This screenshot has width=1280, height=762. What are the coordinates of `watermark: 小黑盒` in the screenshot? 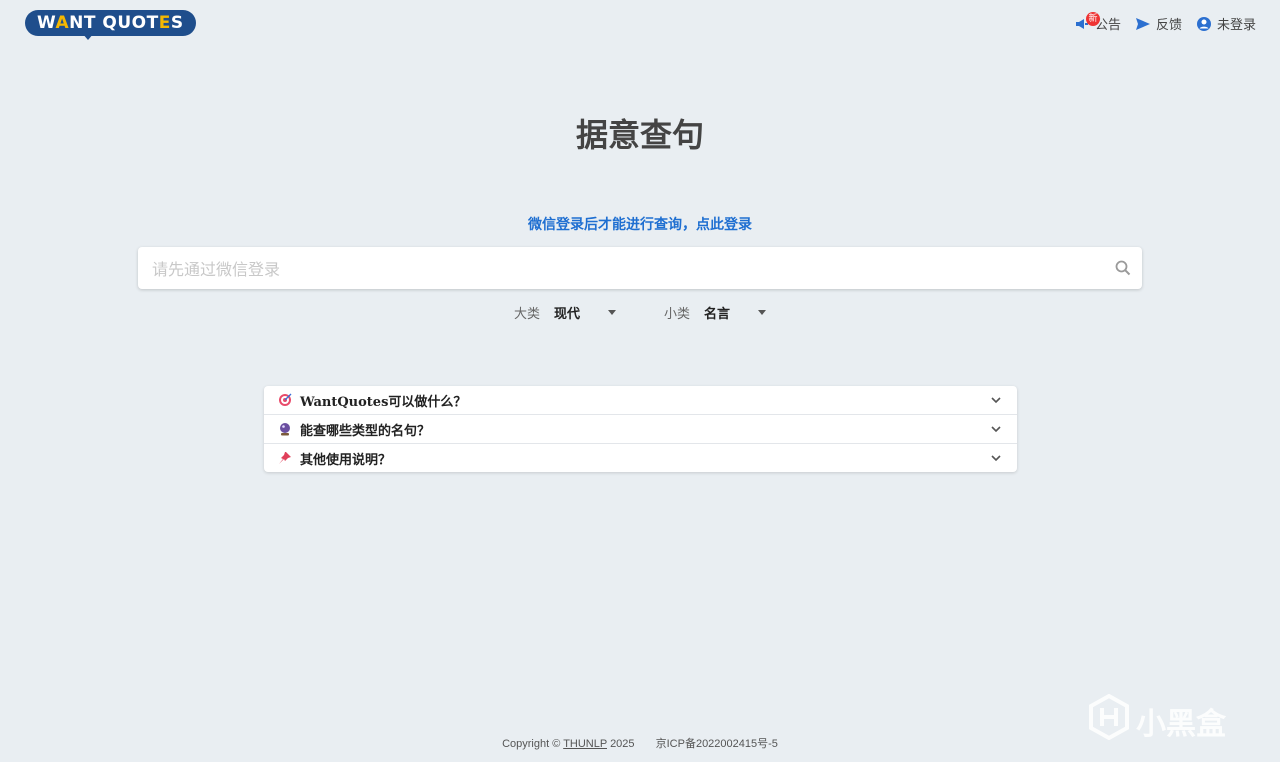 It's located at (1157, 720).